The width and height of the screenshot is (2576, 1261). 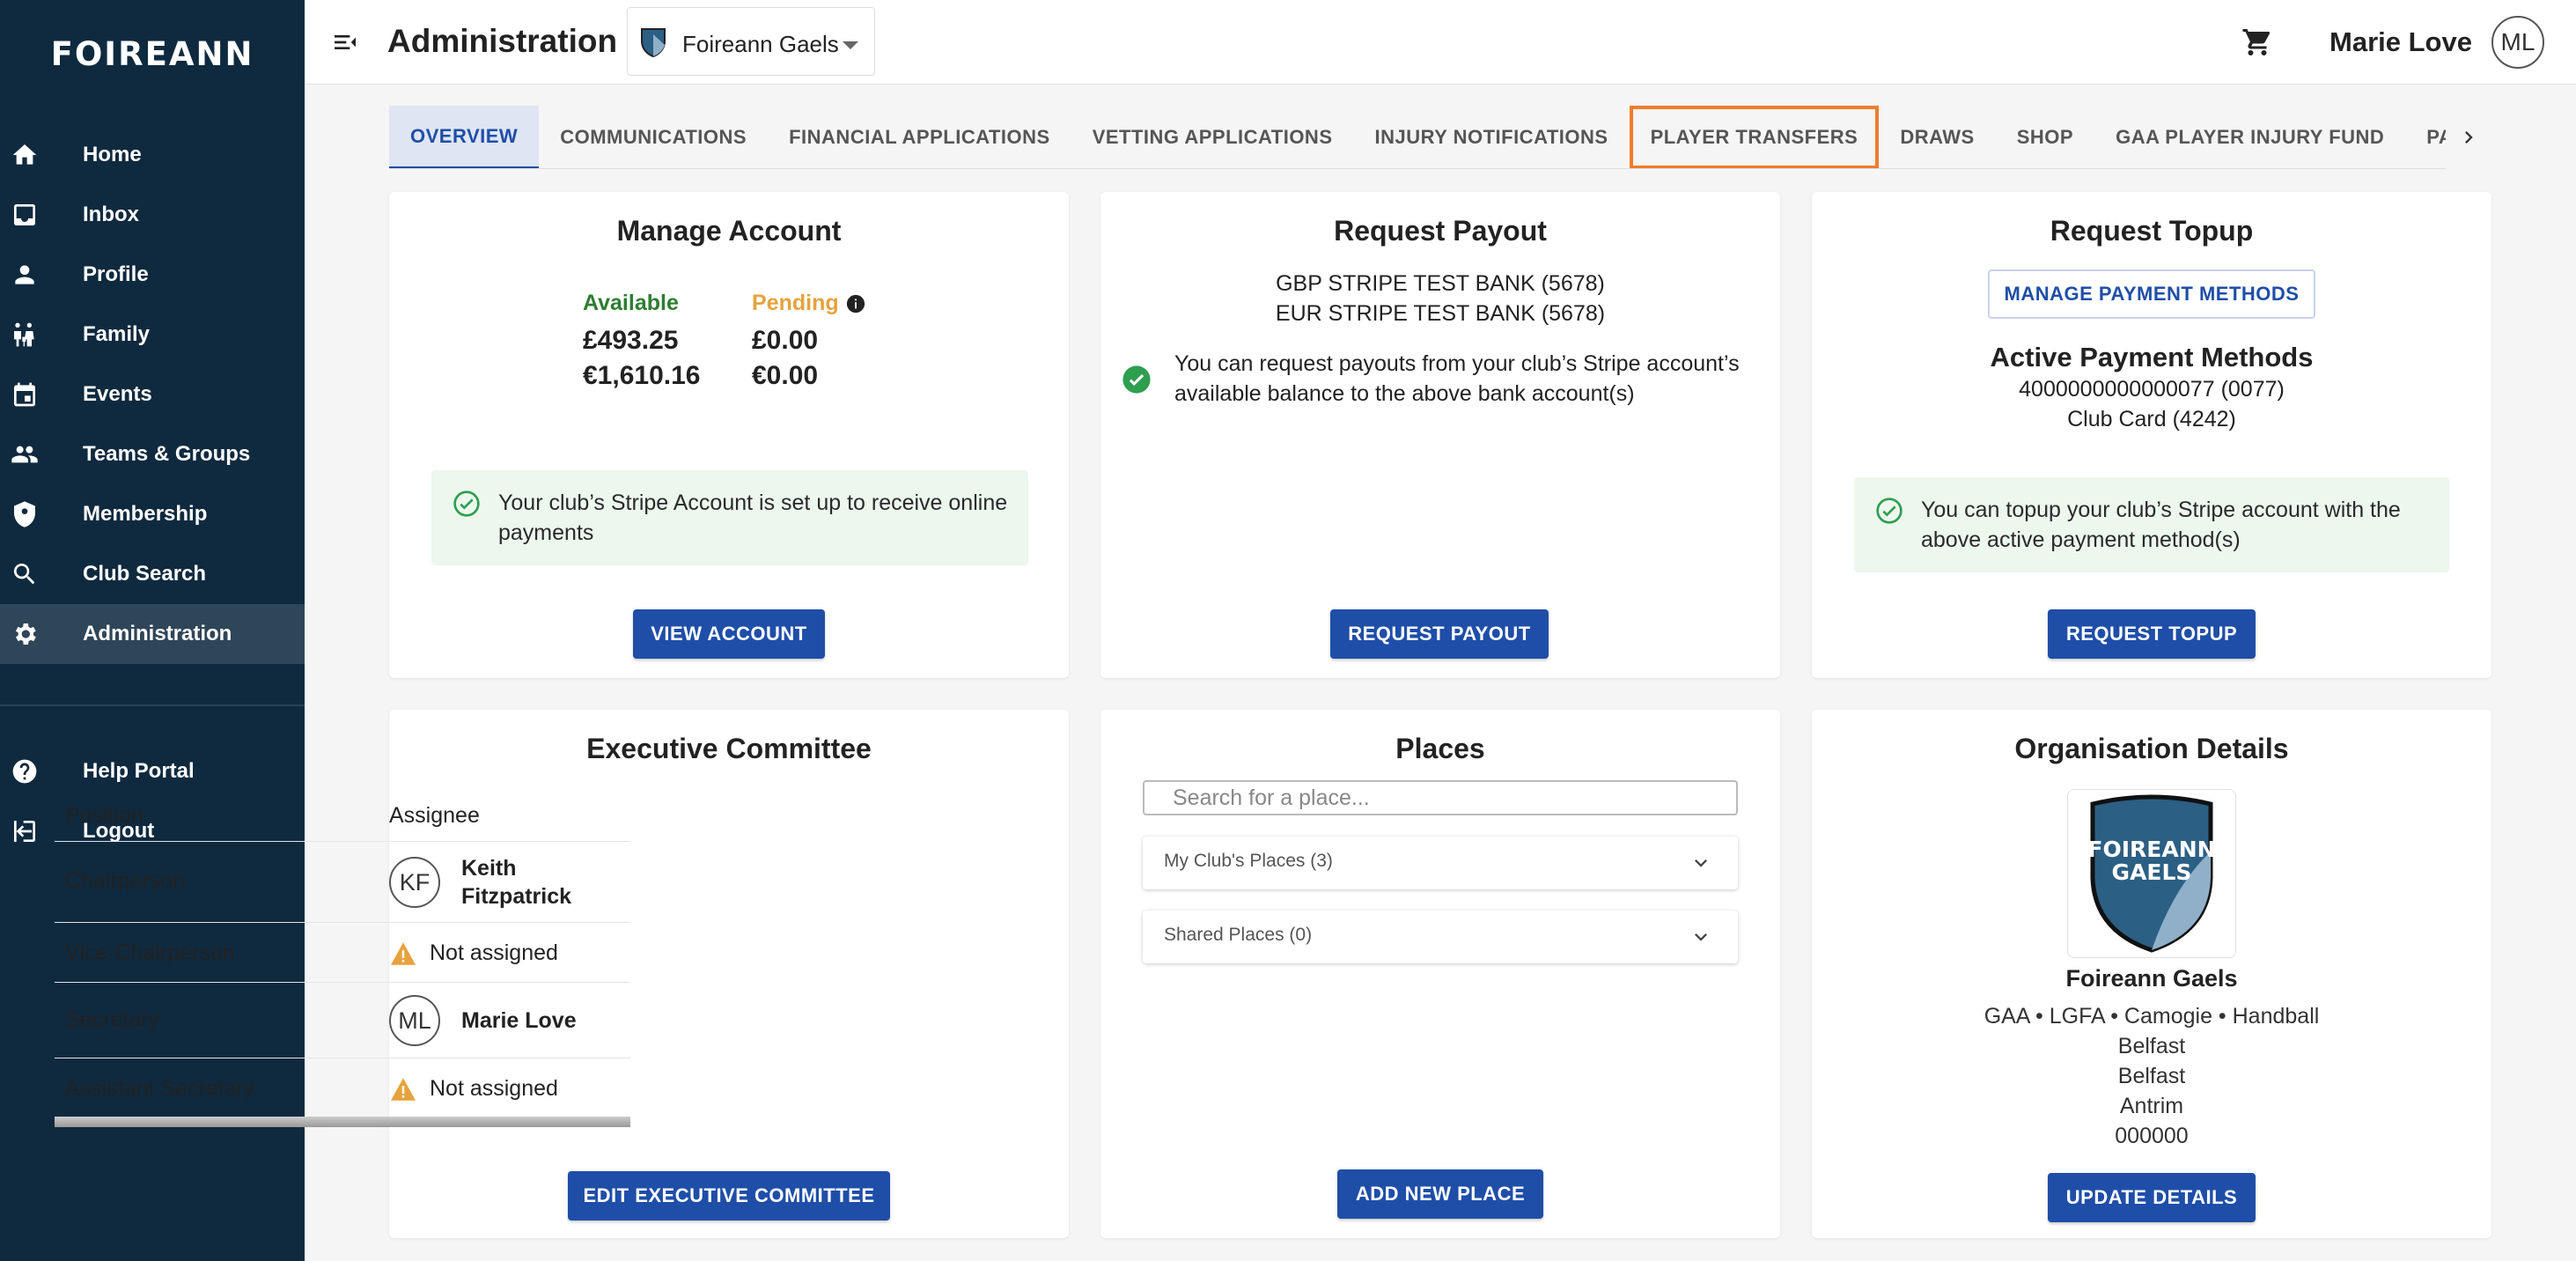 What do you see at coordinates (631, 303) in the screenshot?
I see `available-label: Available` at bounding box center [631, 303].